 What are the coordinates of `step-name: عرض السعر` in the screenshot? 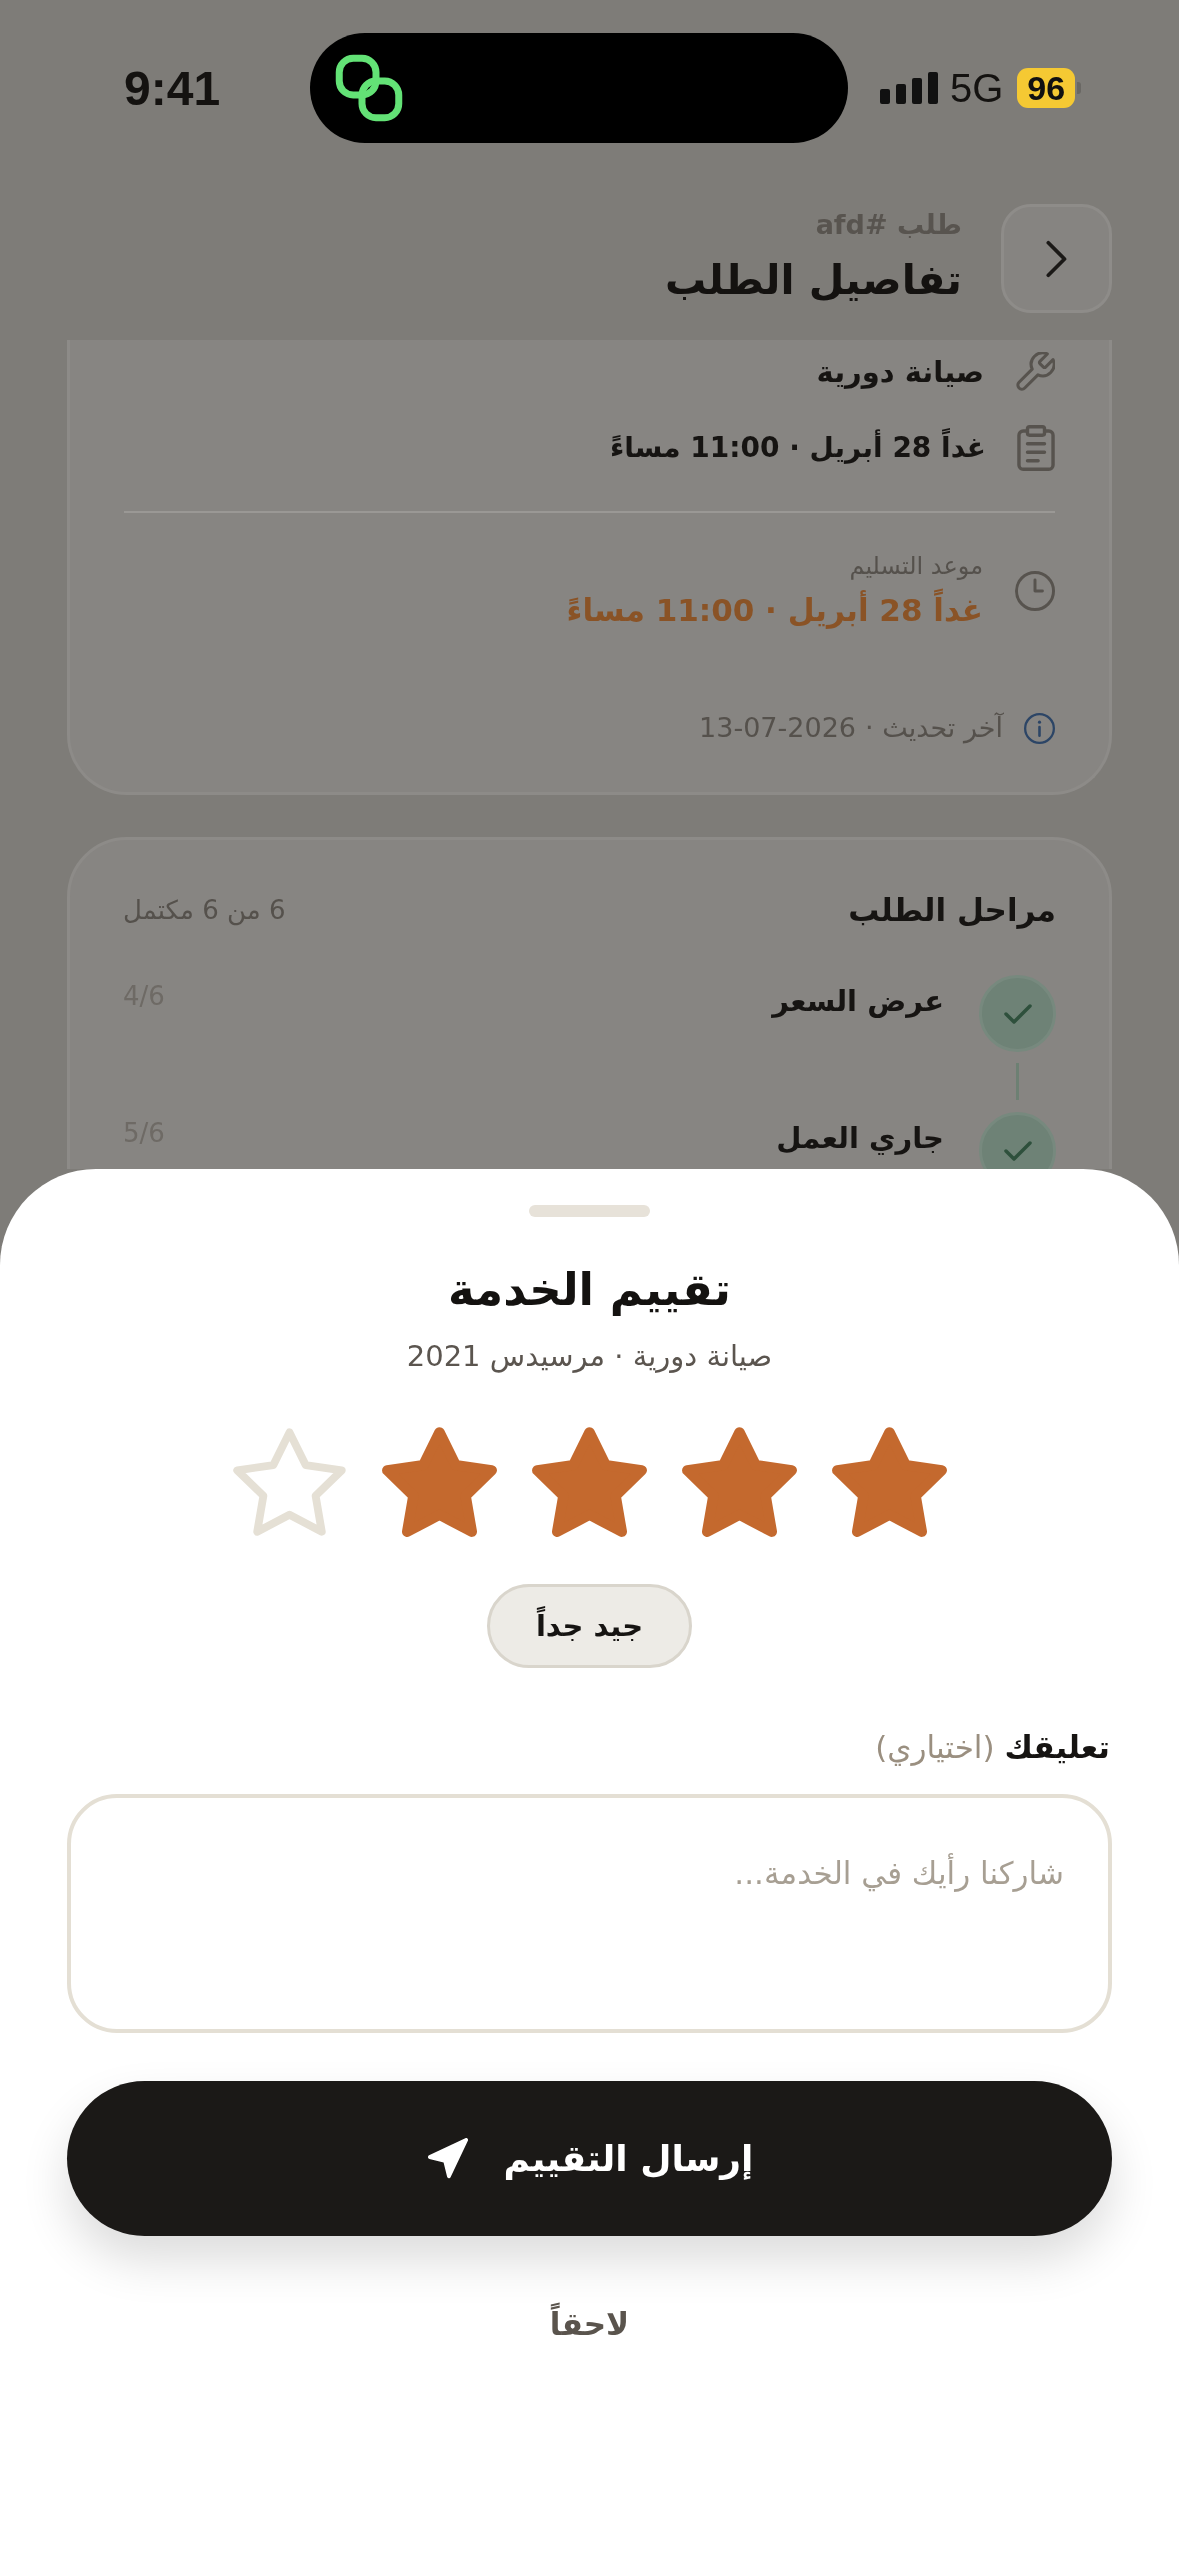 It's located at (858, 1001).